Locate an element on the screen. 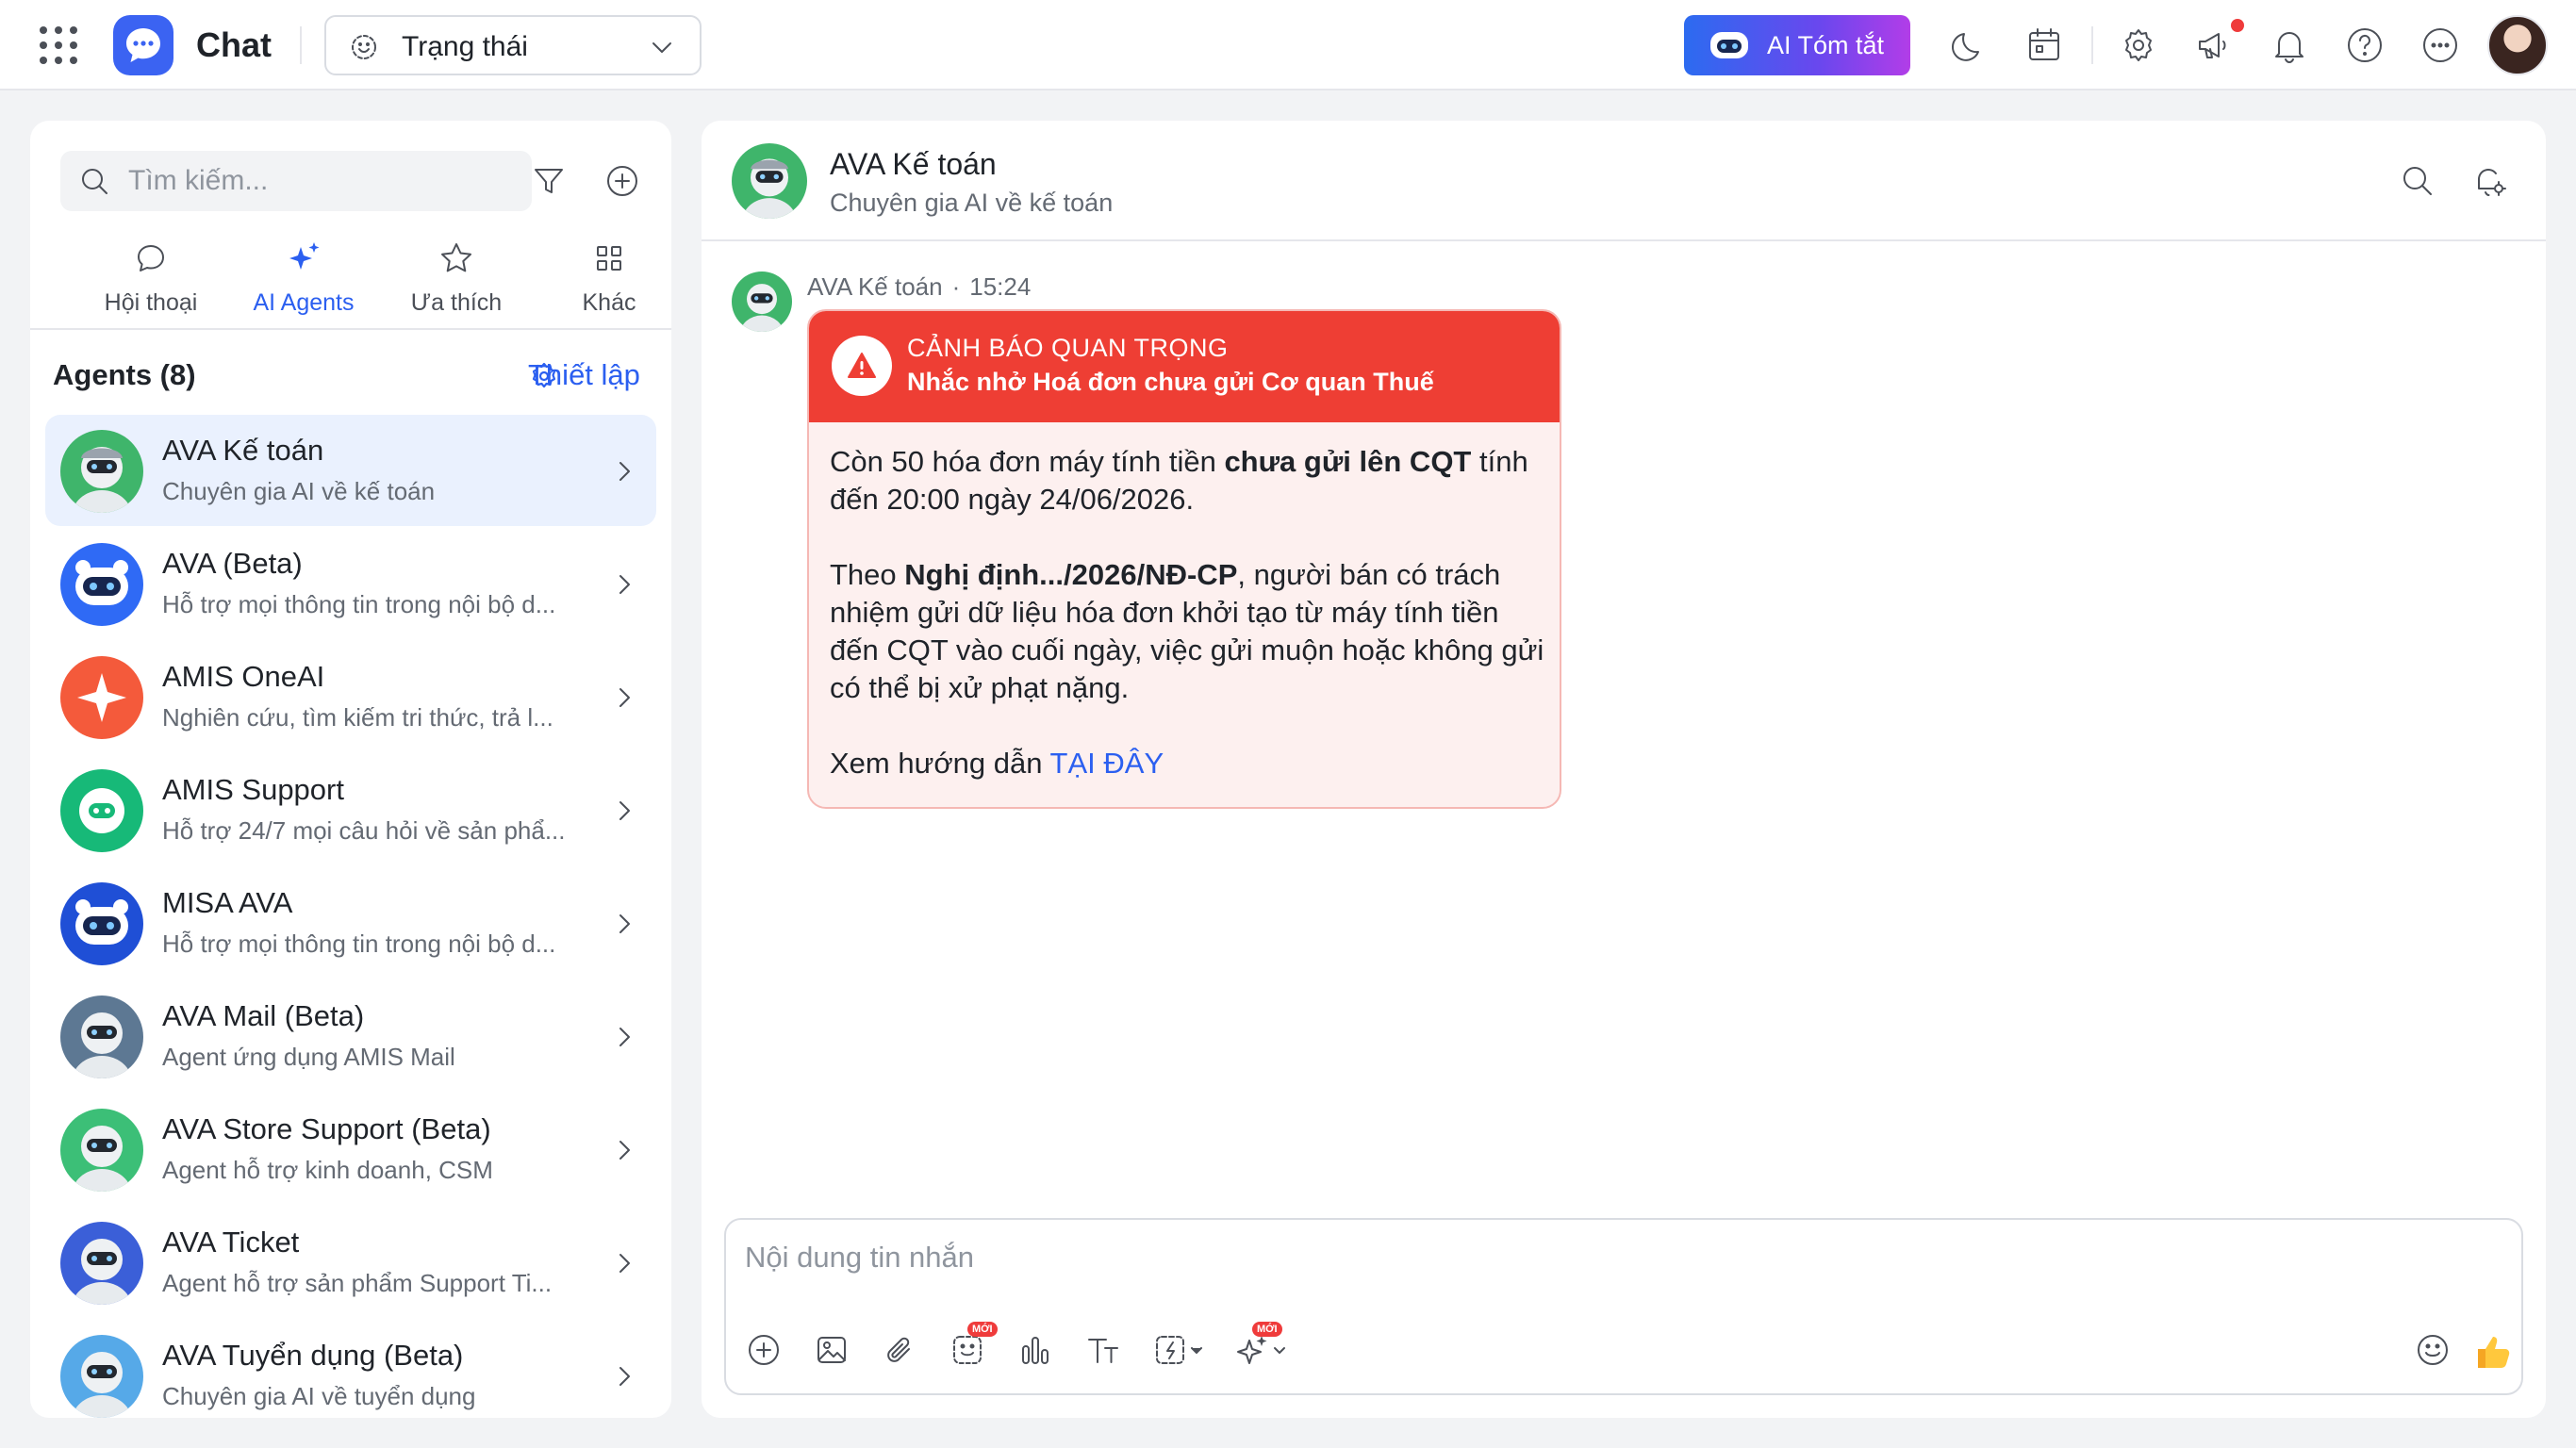 Image resolution: width=2576 pixels, height=1448 pixels. agent-desc: Chuyên gia AI về tuyển dụng is located at coordinates (319, 1396).